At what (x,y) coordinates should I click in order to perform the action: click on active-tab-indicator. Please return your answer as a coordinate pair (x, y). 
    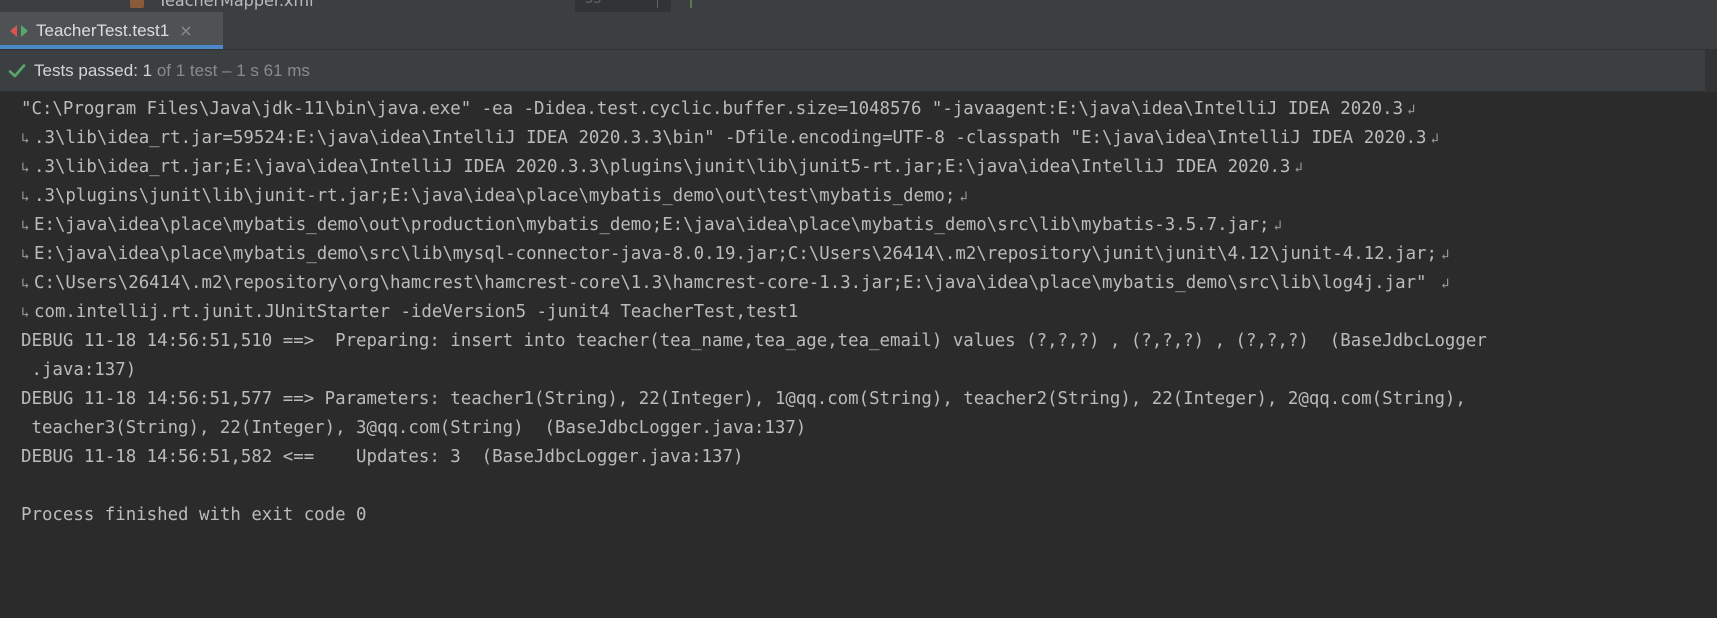
    Looking at the image, I should click on (111, 47).